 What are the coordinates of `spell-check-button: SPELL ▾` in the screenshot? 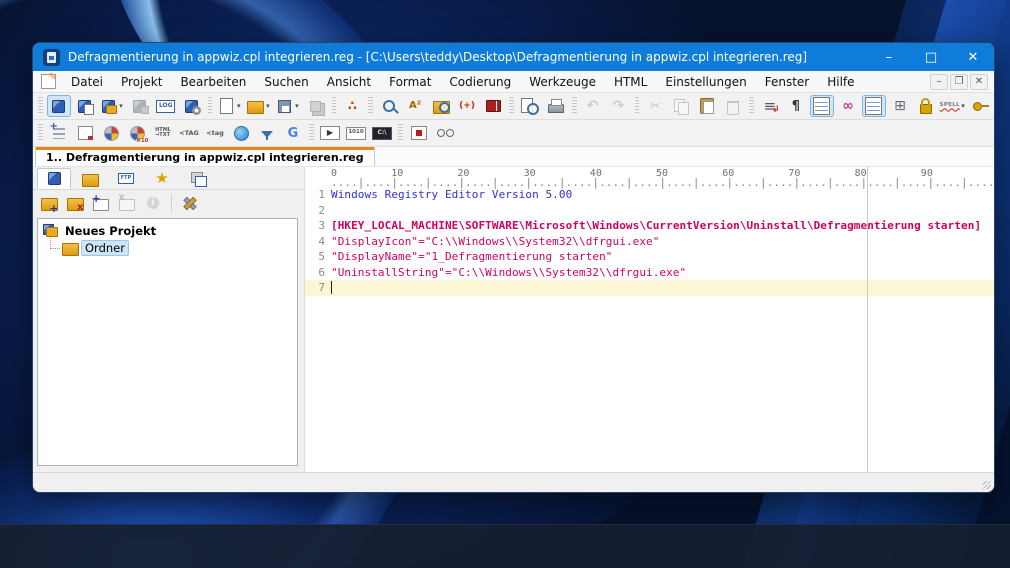 It's located at (953, 106).